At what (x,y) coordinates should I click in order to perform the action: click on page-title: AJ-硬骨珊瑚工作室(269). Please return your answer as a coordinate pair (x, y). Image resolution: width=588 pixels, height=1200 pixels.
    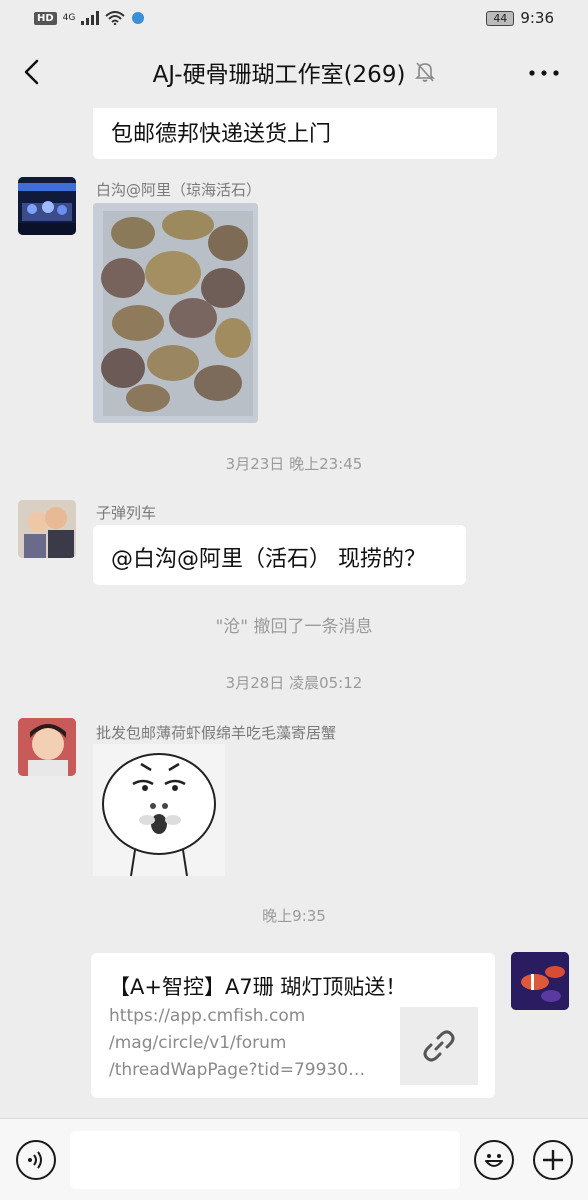
    Looking at the image, I should click on (279, 75).